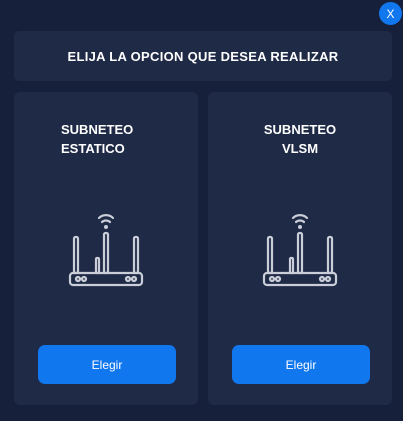 The width and height of the screenshot is (403, 421). I want to click on option-title: SUBNETEO ESTATICO, so click(97, 139).